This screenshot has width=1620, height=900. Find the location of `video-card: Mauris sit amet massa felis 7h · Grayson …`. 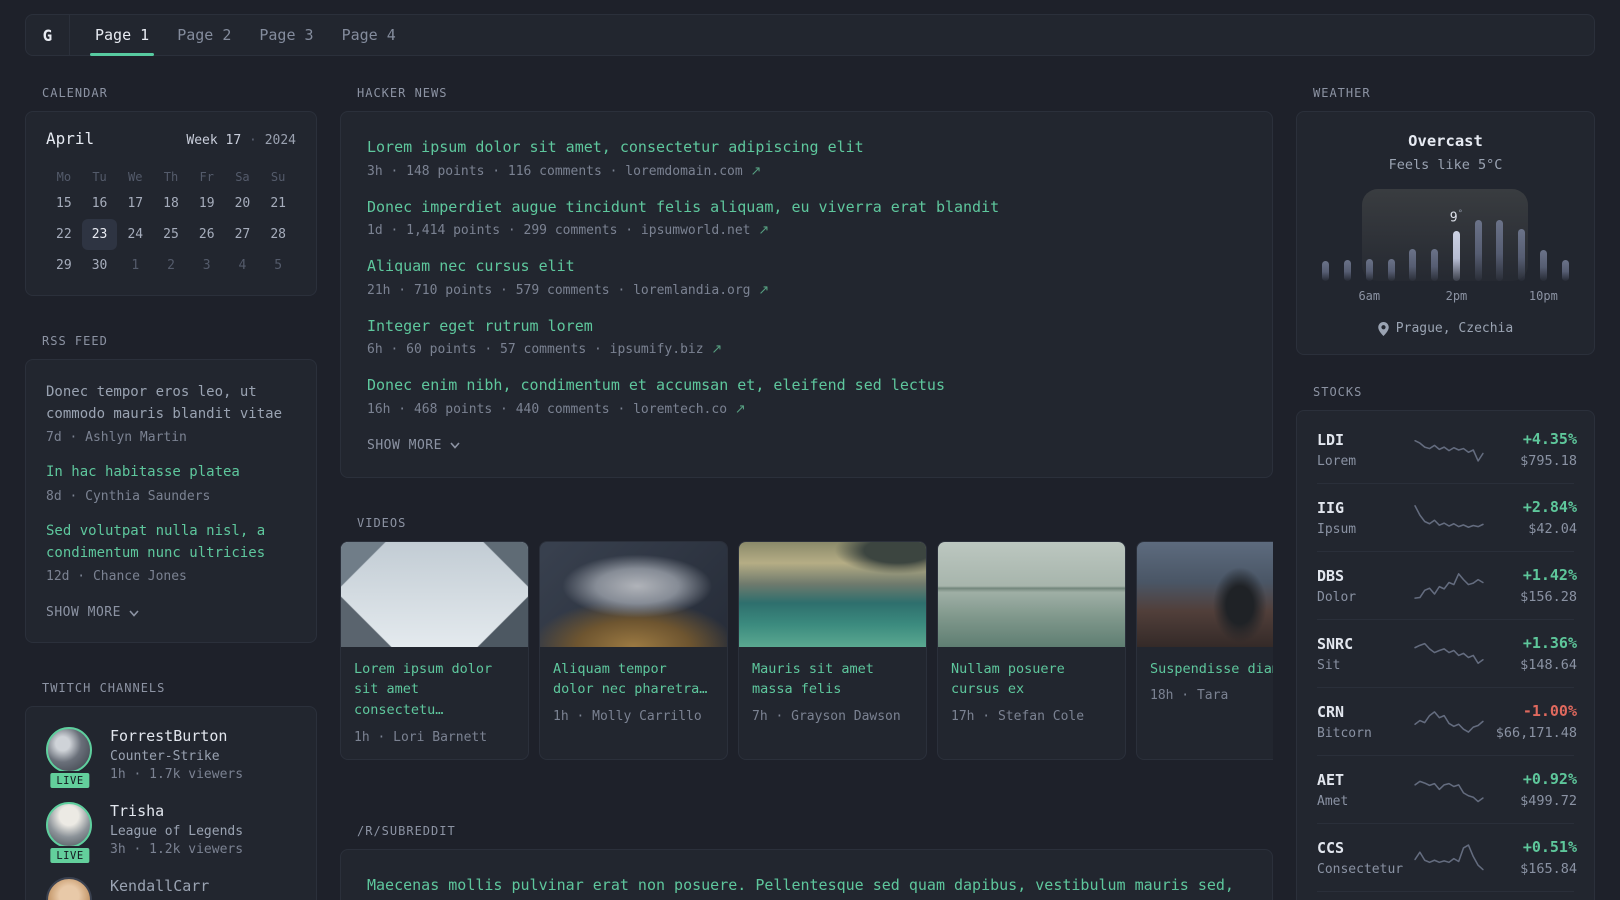

video-card: Mauris sit amet massa felis 7h · Grayson … is located at coordinates (832, 650).